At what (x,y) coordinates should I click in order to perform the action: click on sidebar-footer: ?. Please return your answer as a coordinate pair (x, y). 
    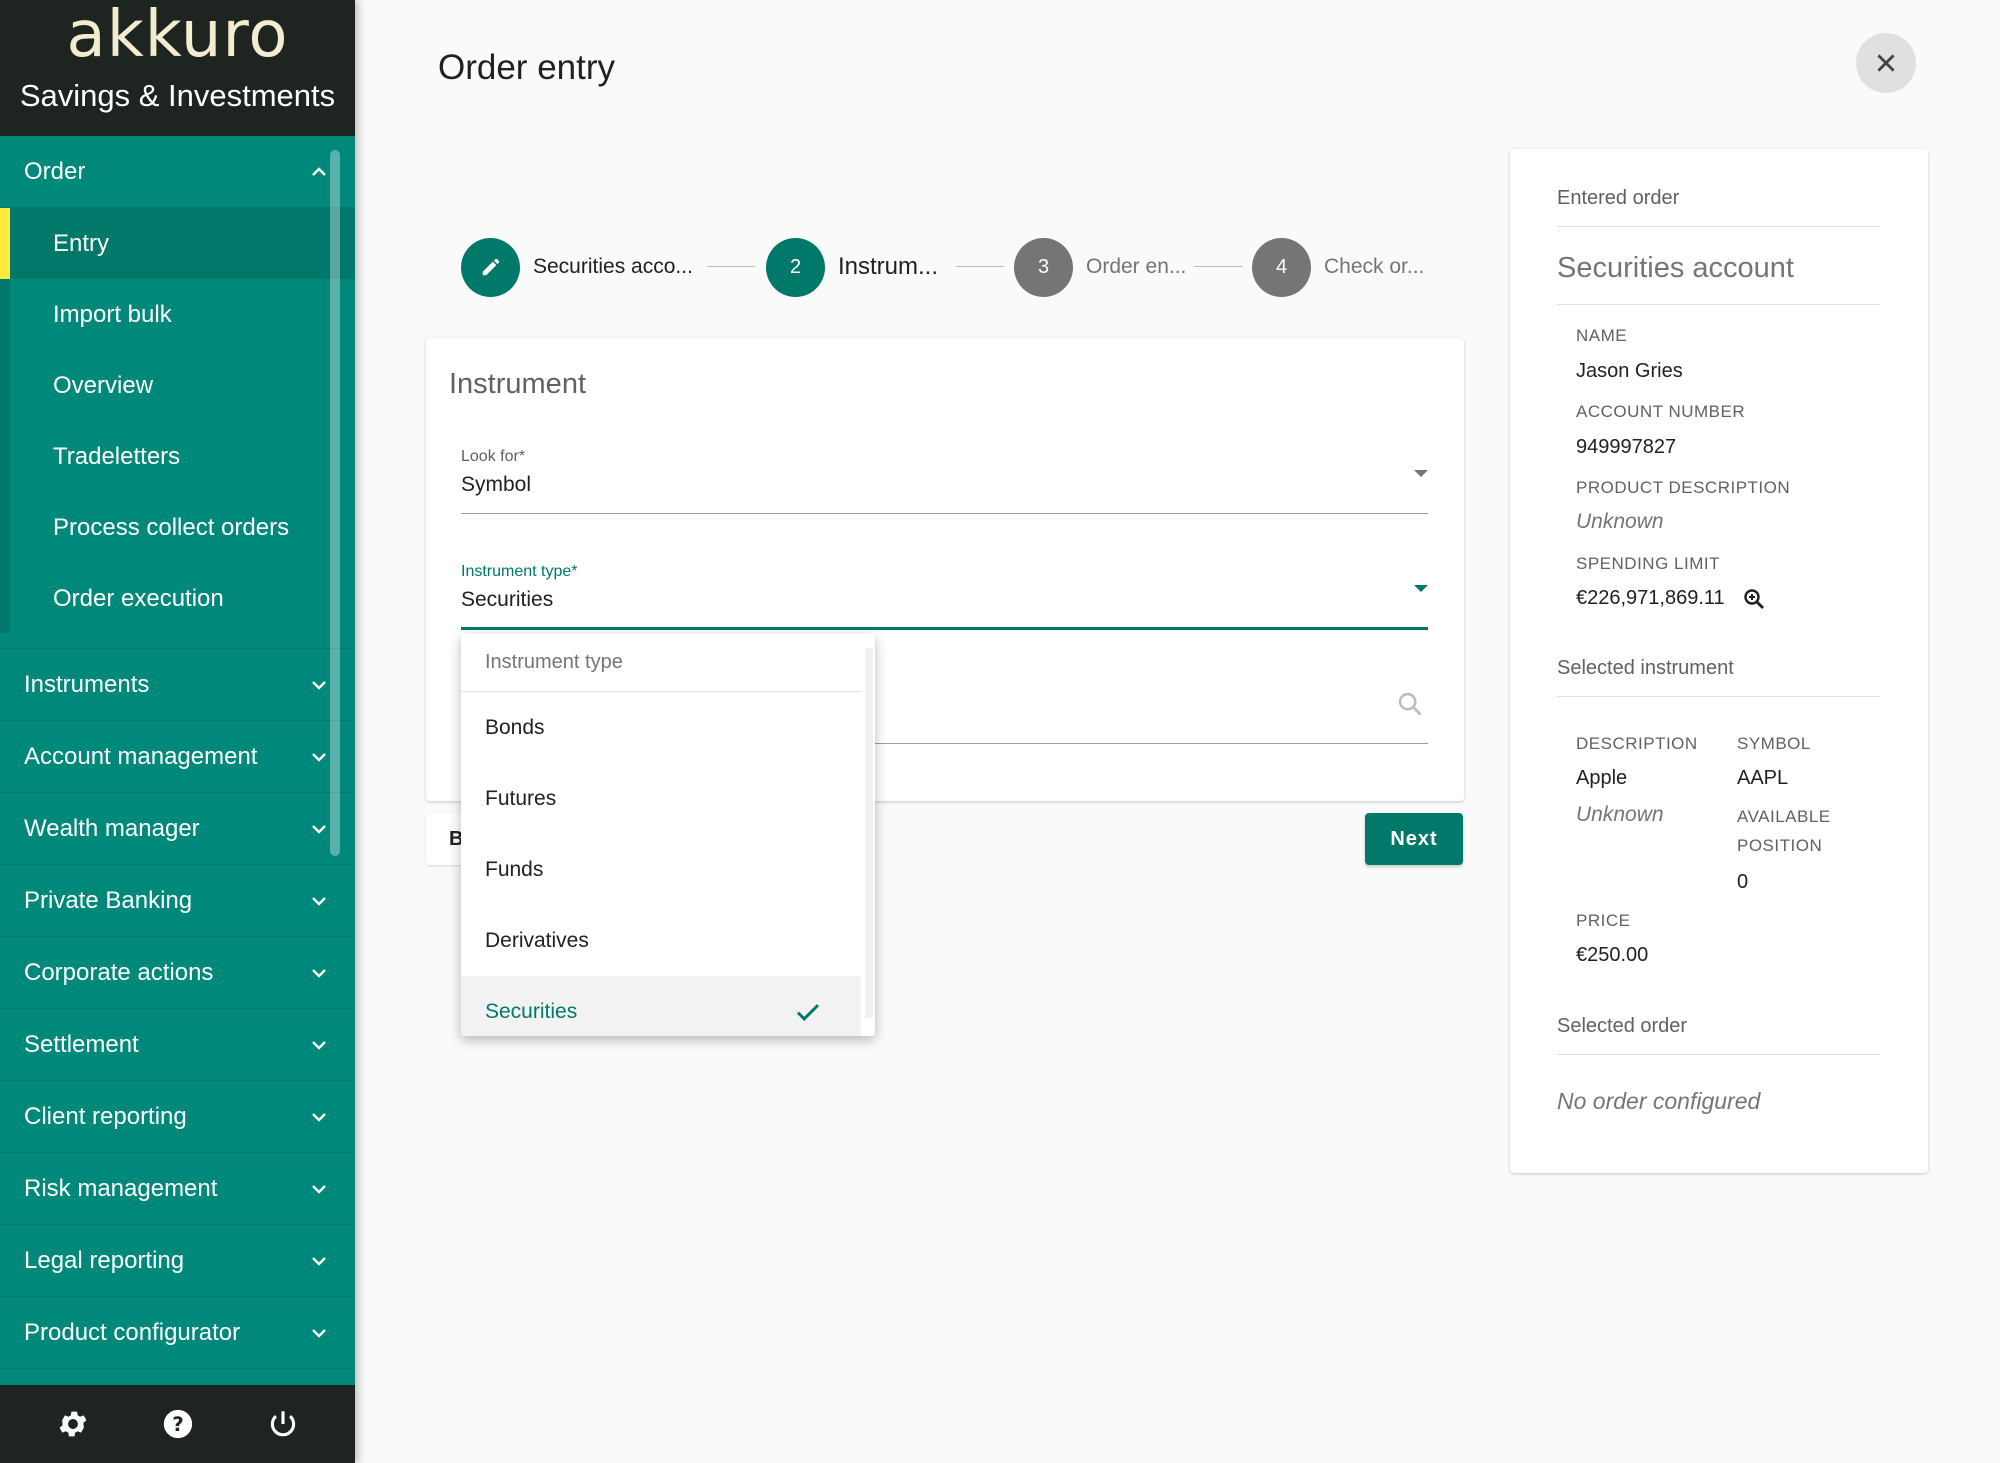
    Looking at the image, I should click on (177, 1424).